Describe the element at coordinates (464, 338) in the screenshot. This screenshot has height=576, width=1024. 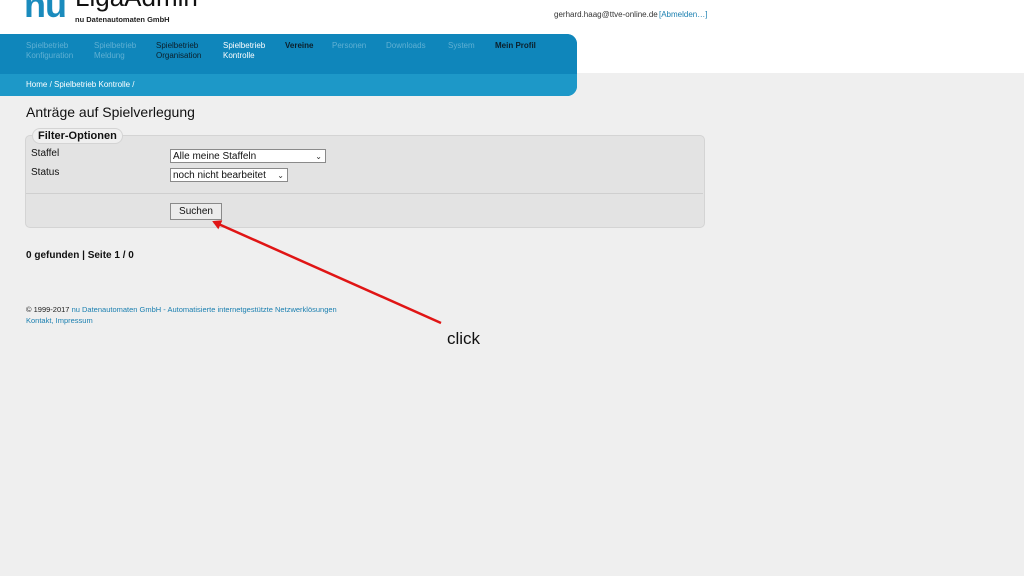
I see `annotation-click-label: click` at that location.